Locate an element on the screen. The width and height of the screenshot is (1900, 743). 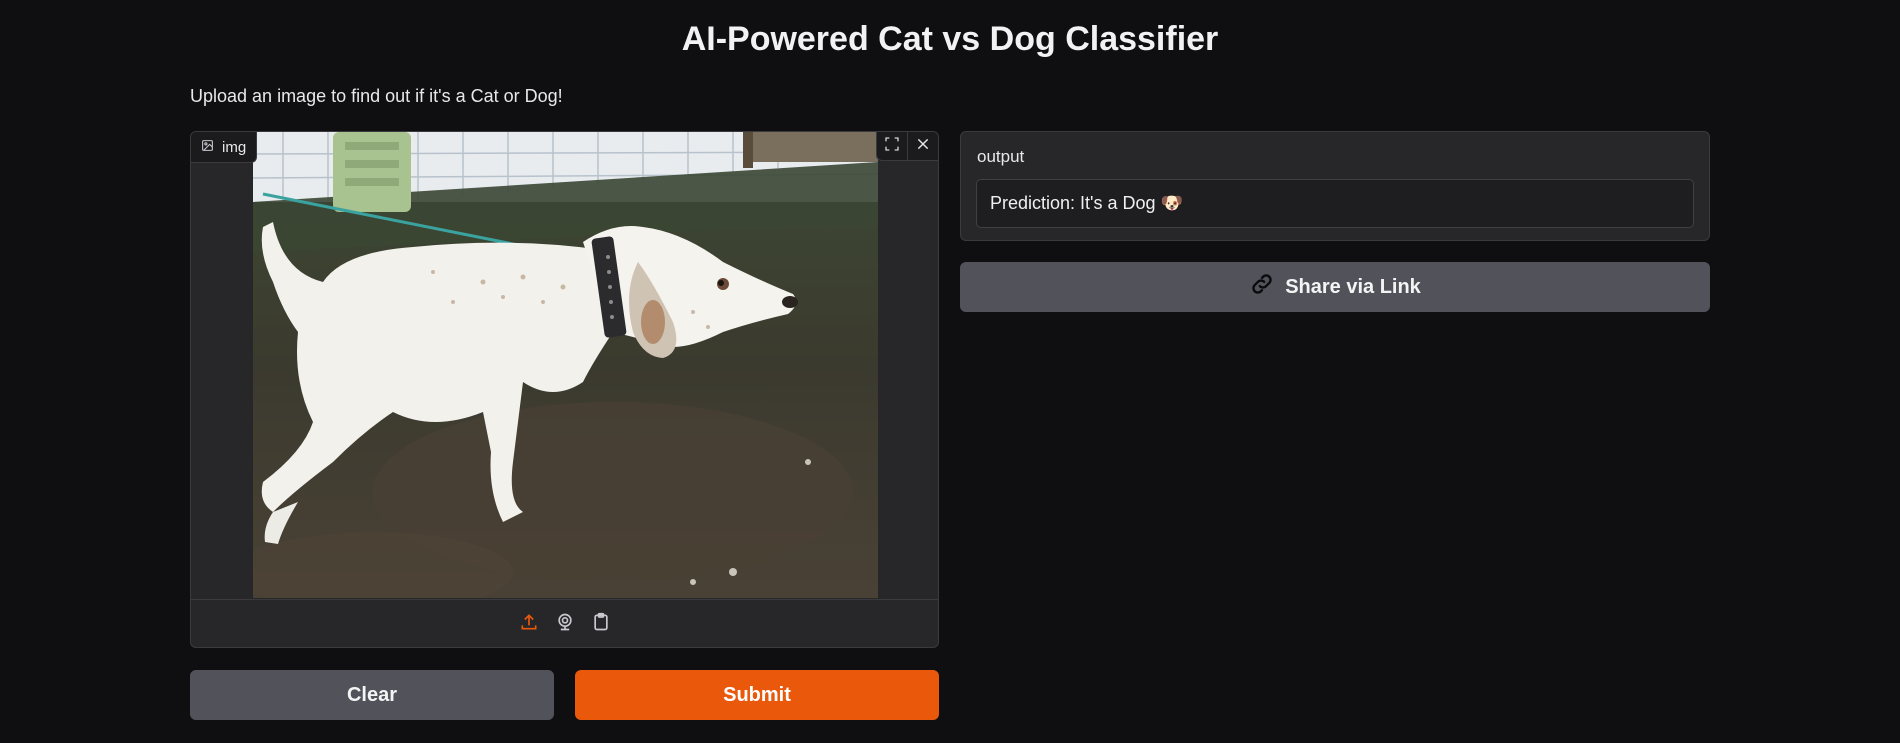
output-panel: output Prediction: It's a Dog 🐶 is located at coordinates (1335, 186).